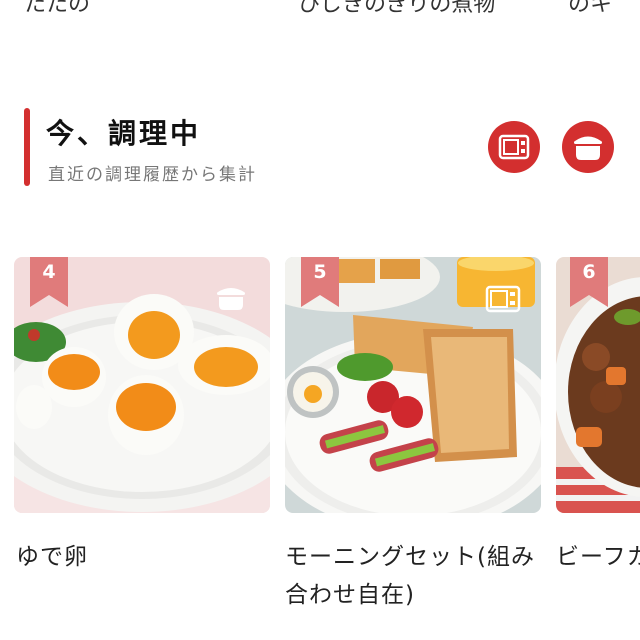 The width and height of the screenshot is (640, 640). I want to click on section-accent-bar, so click(27, 147).